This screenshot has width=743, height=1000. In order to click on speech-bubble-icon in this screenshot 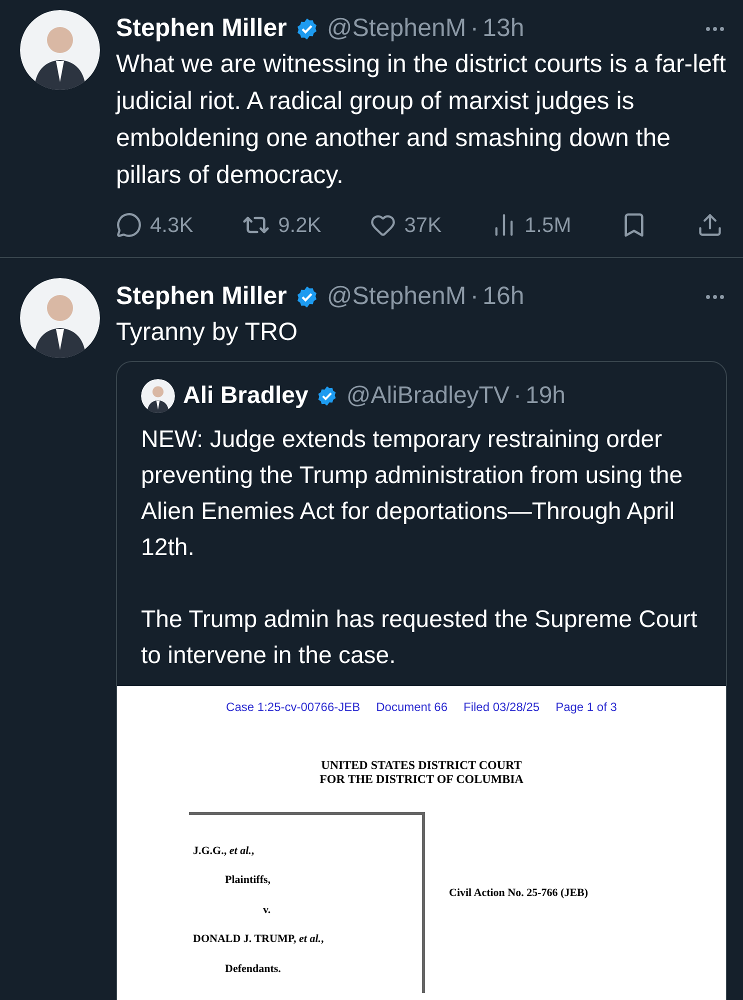, I will do `click(129, 225)`.